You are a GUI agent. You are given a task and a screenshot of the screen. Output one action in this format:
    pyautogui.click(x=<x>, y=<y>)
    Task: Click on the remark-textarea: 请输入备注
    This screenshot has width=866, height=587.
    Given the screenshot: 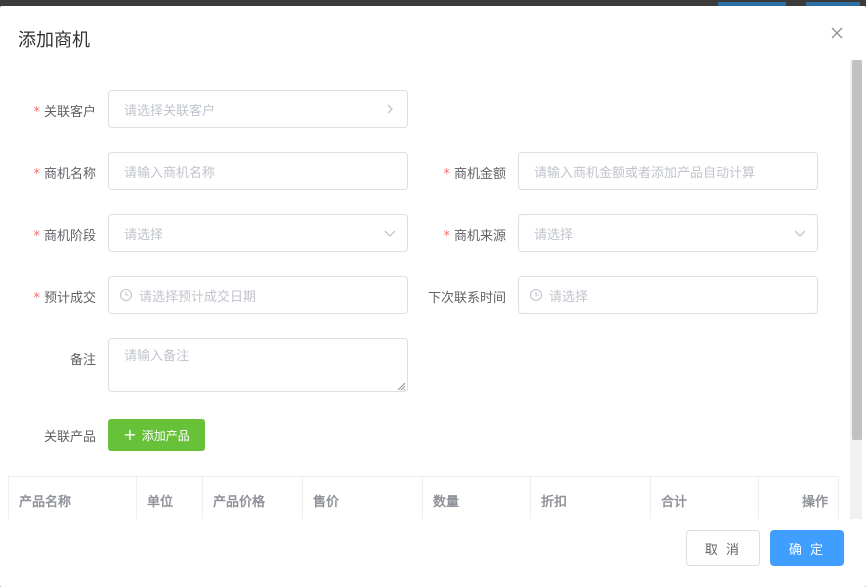 What is the action you would take?
    pyautogui.click(x=258, y=365)
    